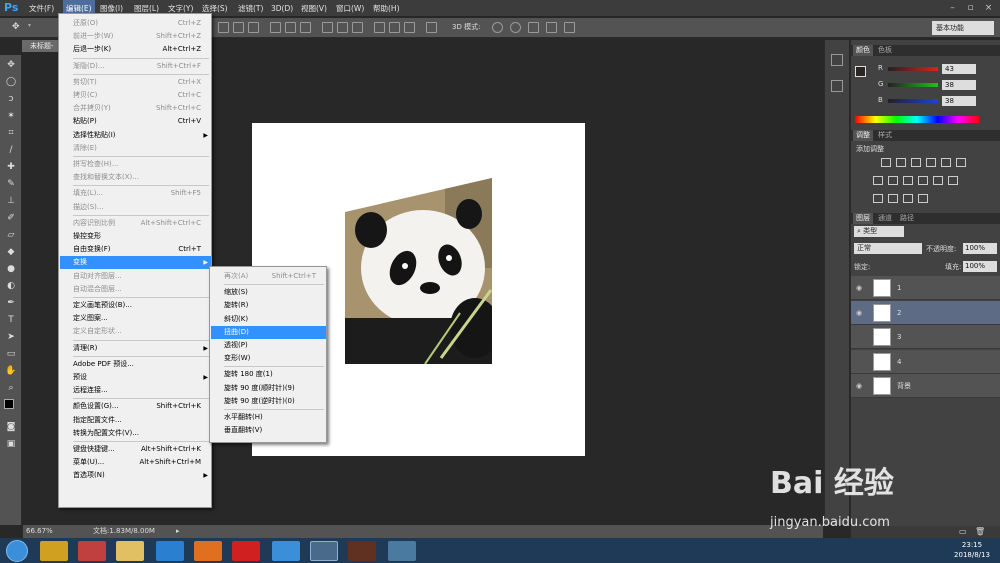  I want to click on photo-filter-icon, so click(908, 180).